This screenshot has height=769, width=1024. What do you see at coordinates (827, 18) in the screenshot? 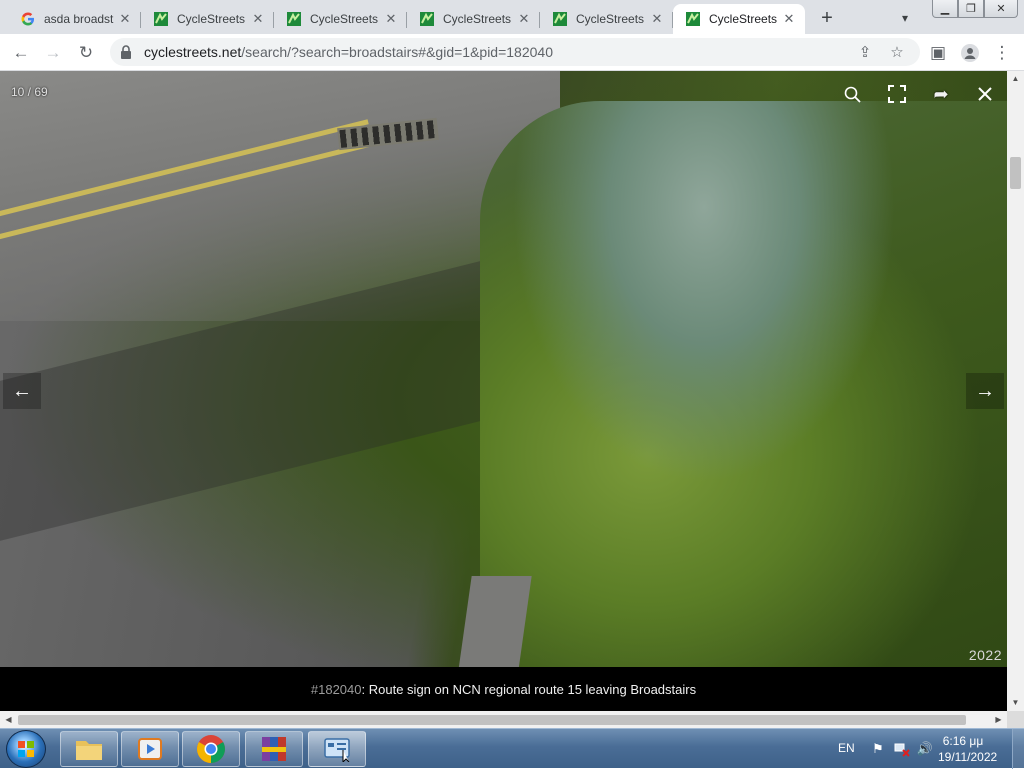
I see `new-tab-button: +` at bounding box center [827, 18].